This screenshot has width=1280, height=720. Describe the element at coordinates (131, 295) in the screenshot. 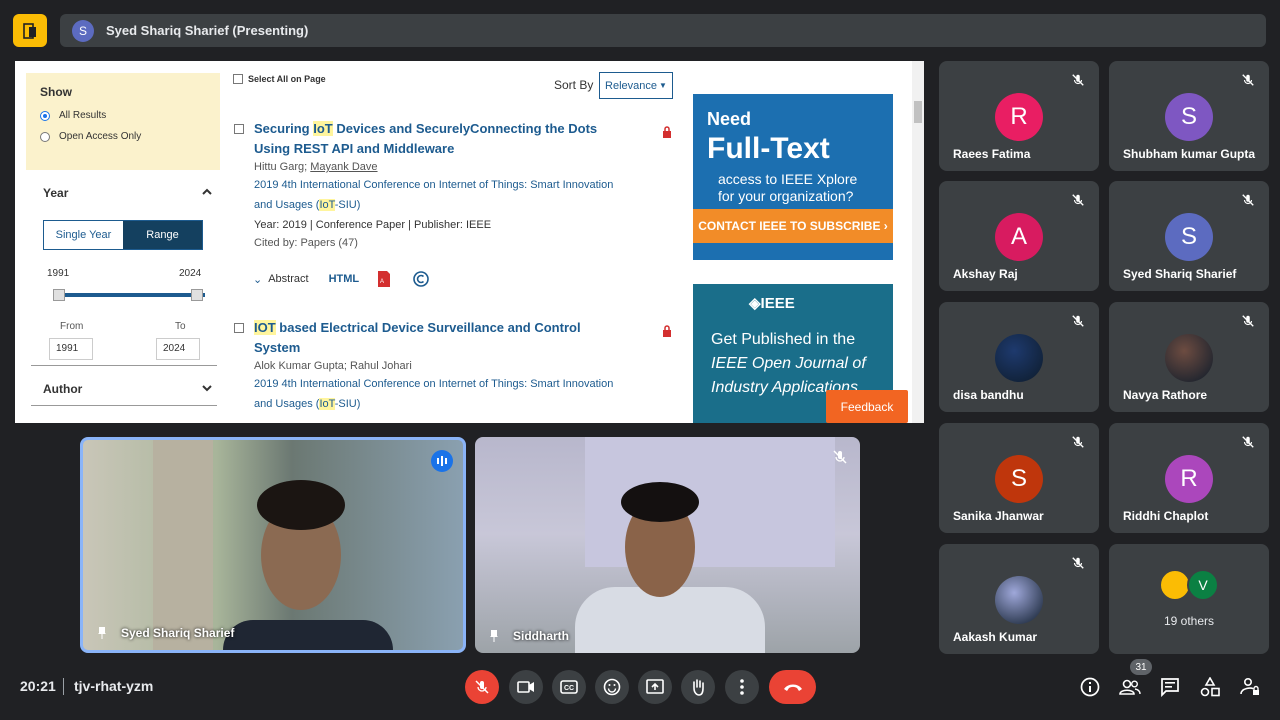

I see `year-range-slider` at that location.